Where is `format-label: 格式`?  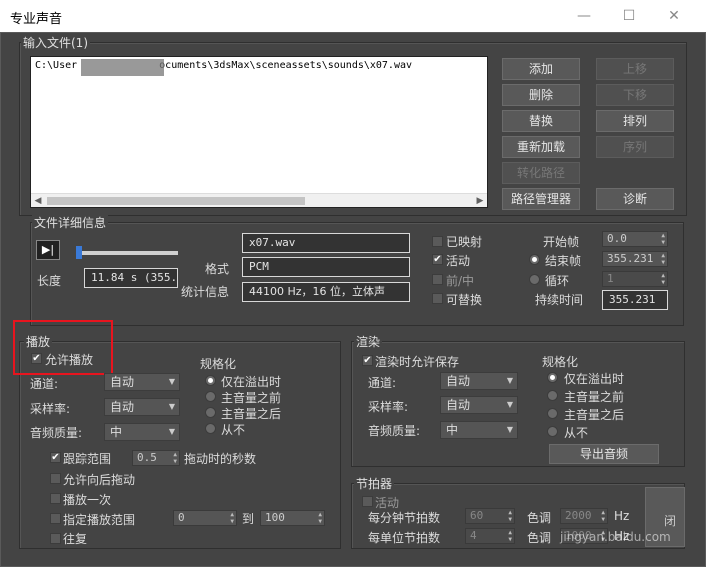
format-label: 格式 is located at coordinates (217, 269).